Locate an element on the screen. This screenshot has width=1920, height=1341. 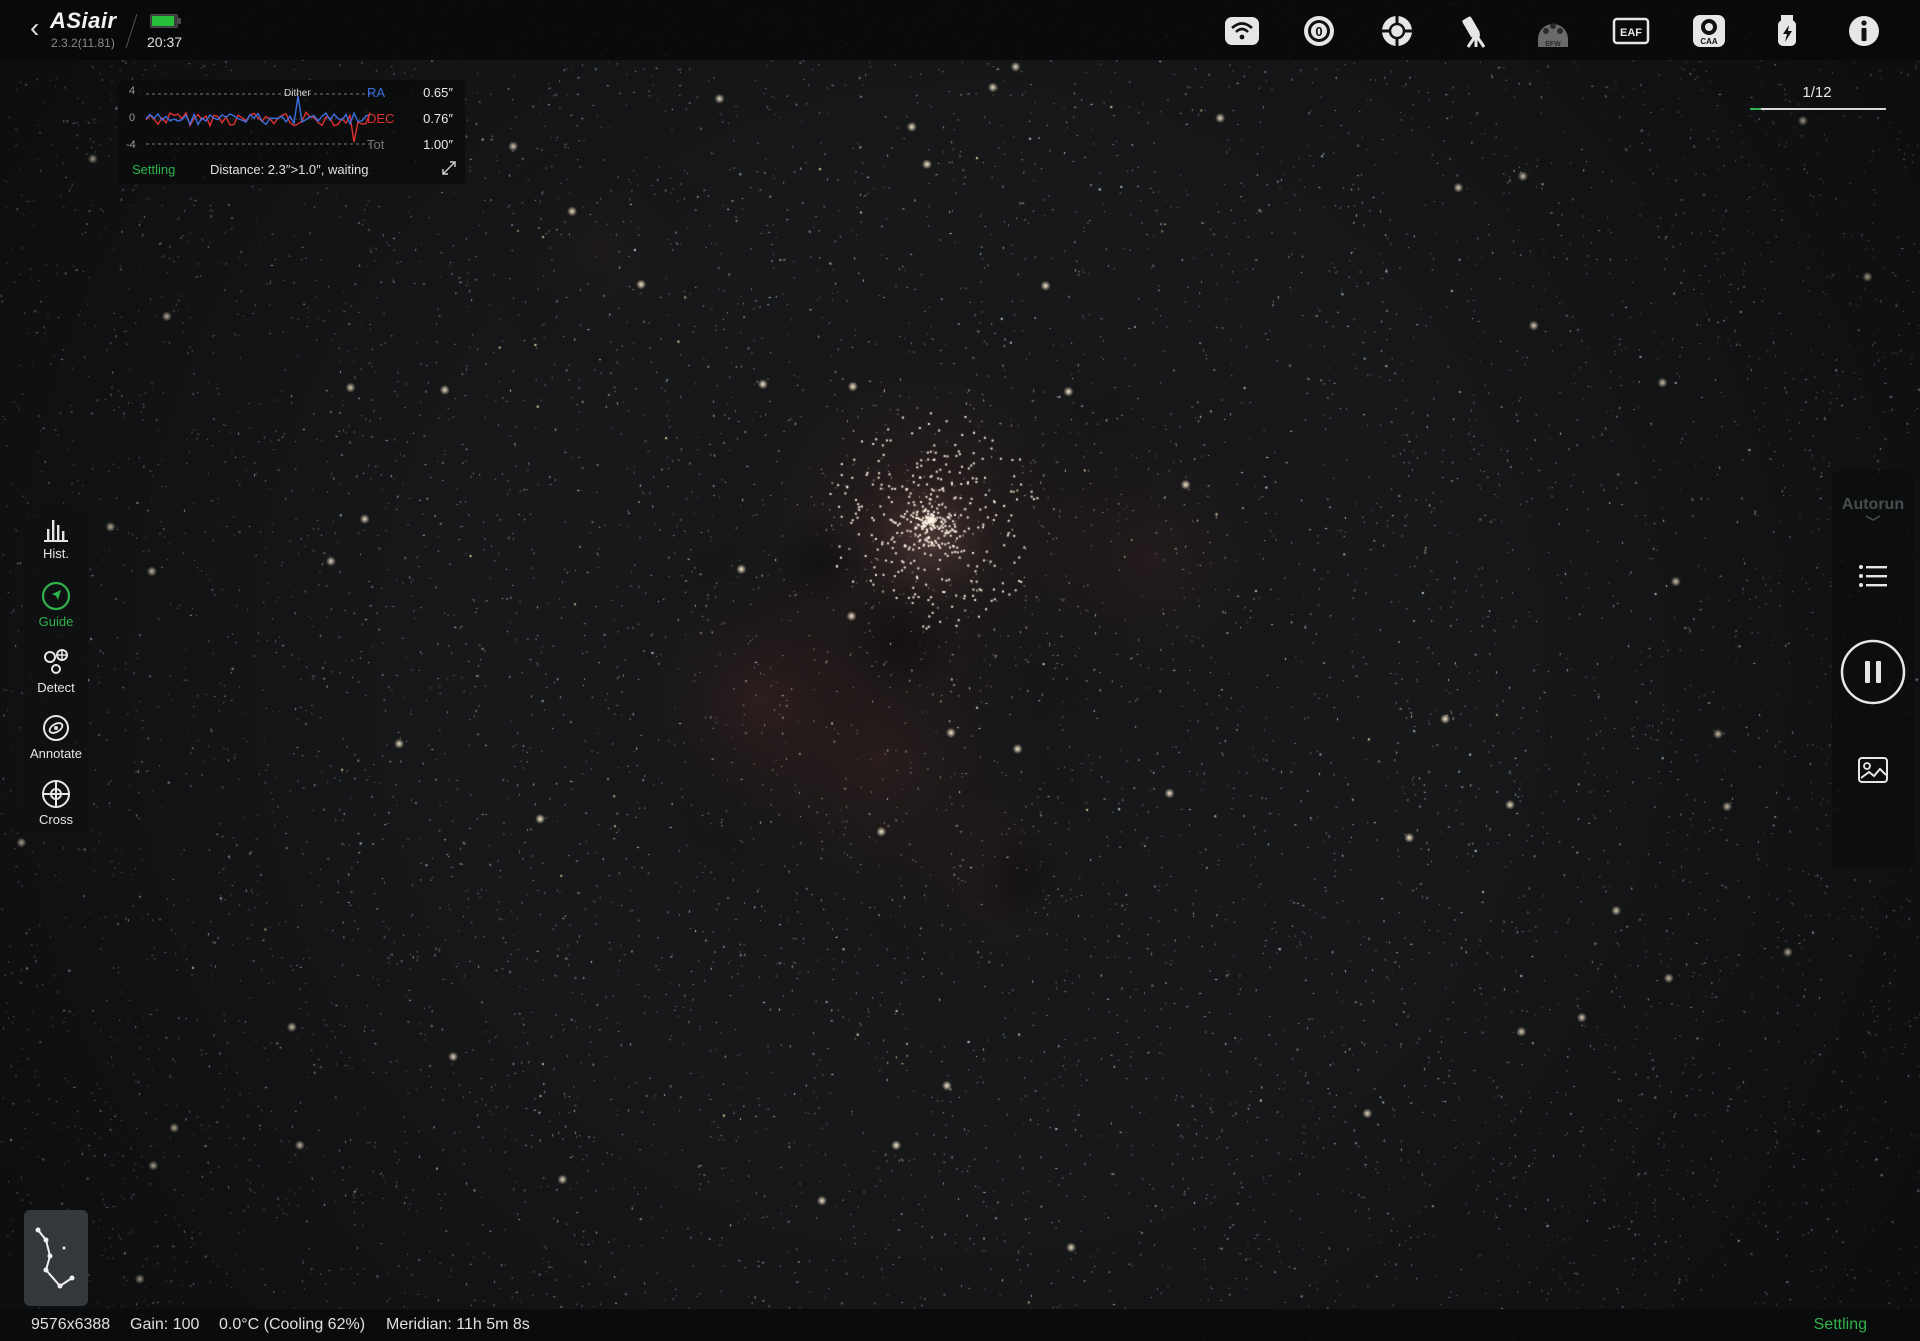
cross-tool-label: Cross is located at coordinates (56, 819).